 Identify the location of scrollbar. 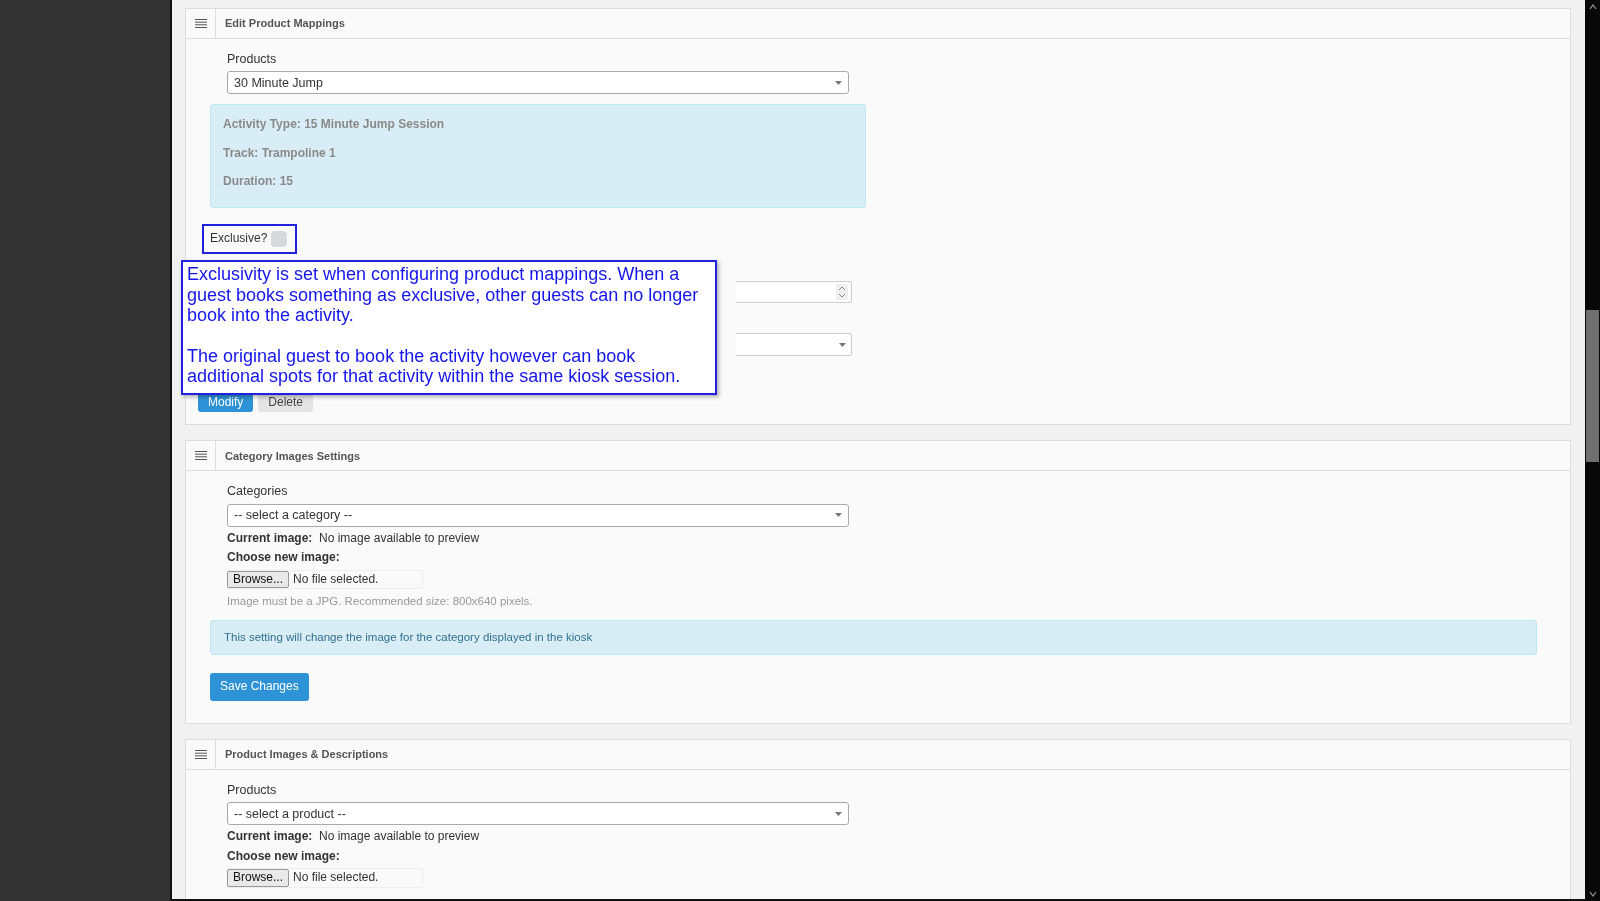
(1592, 450).